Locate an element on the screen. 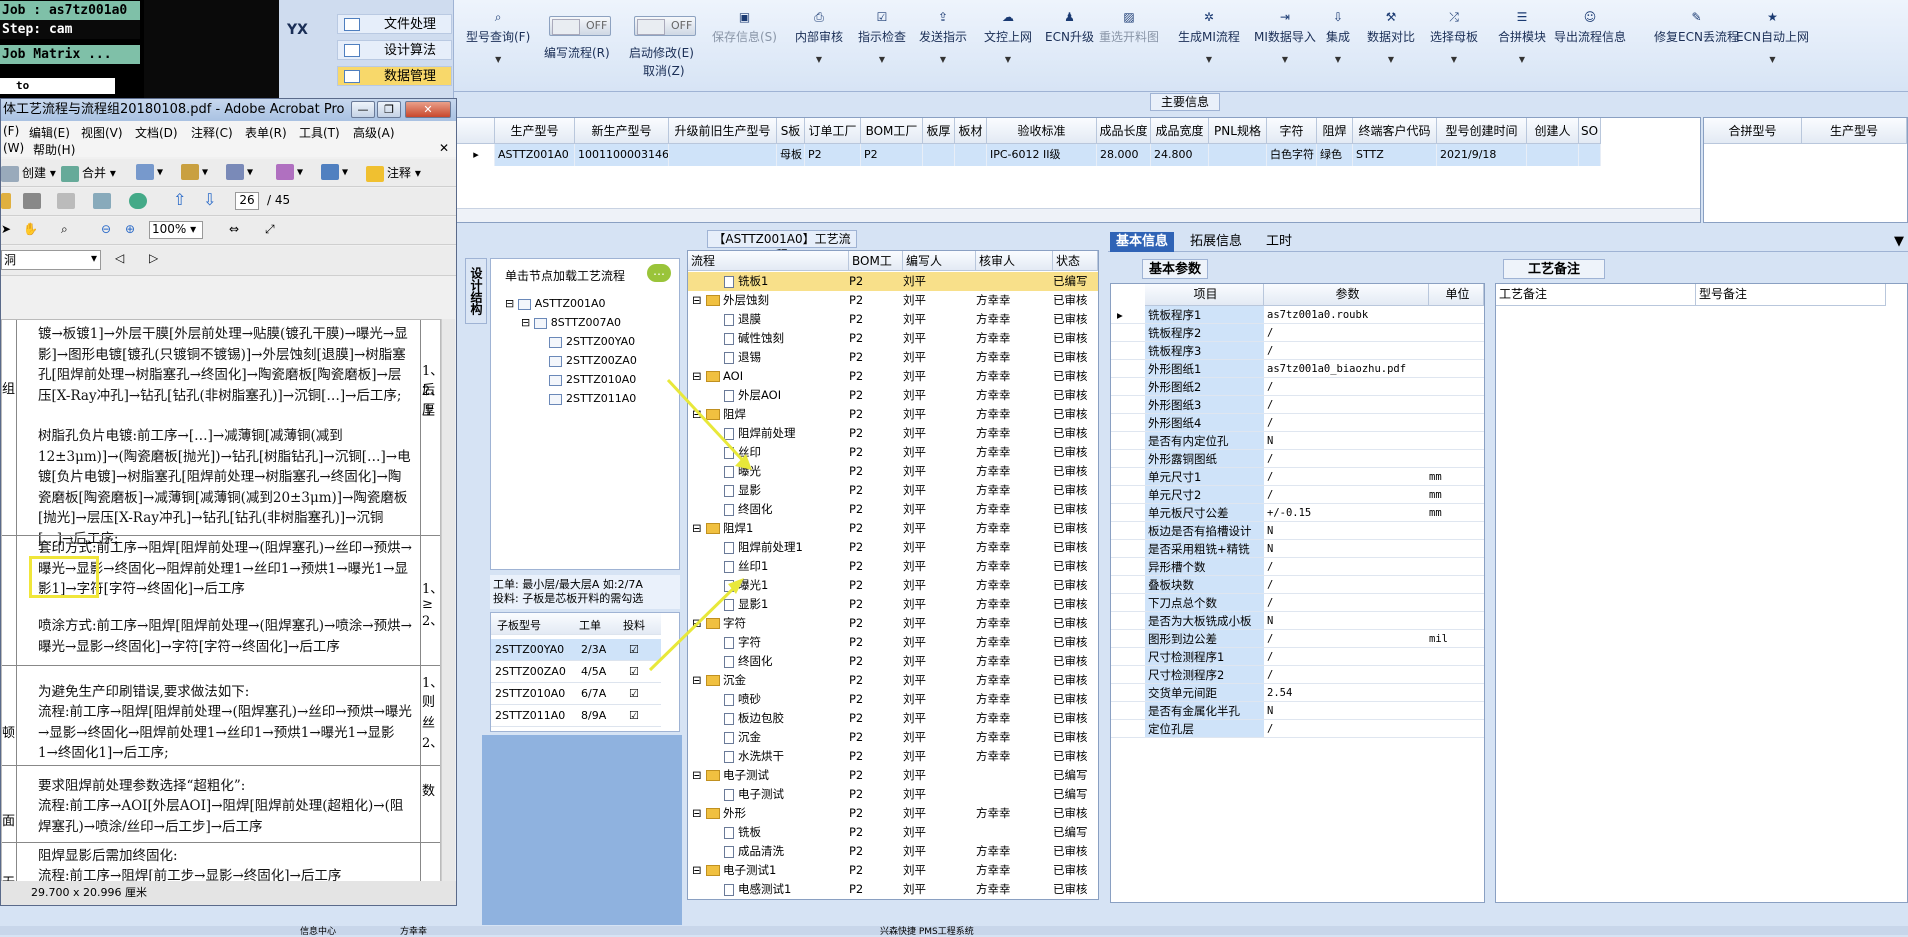 The width and height of the screenshot is (1908, 937). process-row: 喷砂 P2 刘平 方幸幸 已审核 is located at coordinates (893, 699).